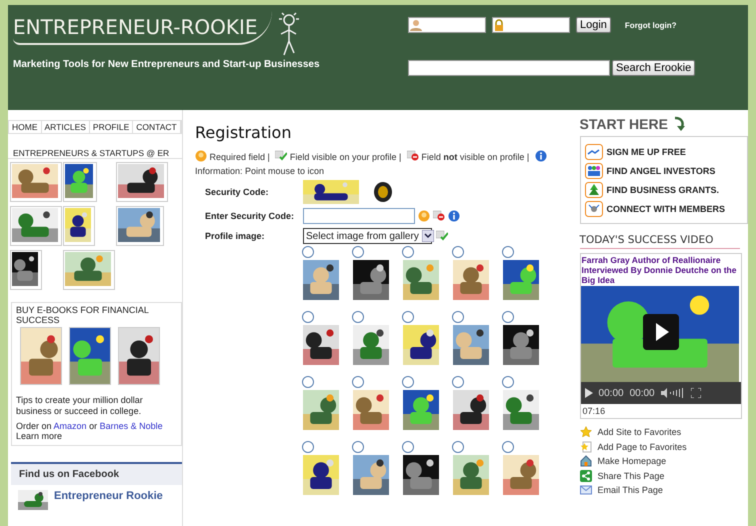  I want to click on login-button: Login, so click(593, 25).